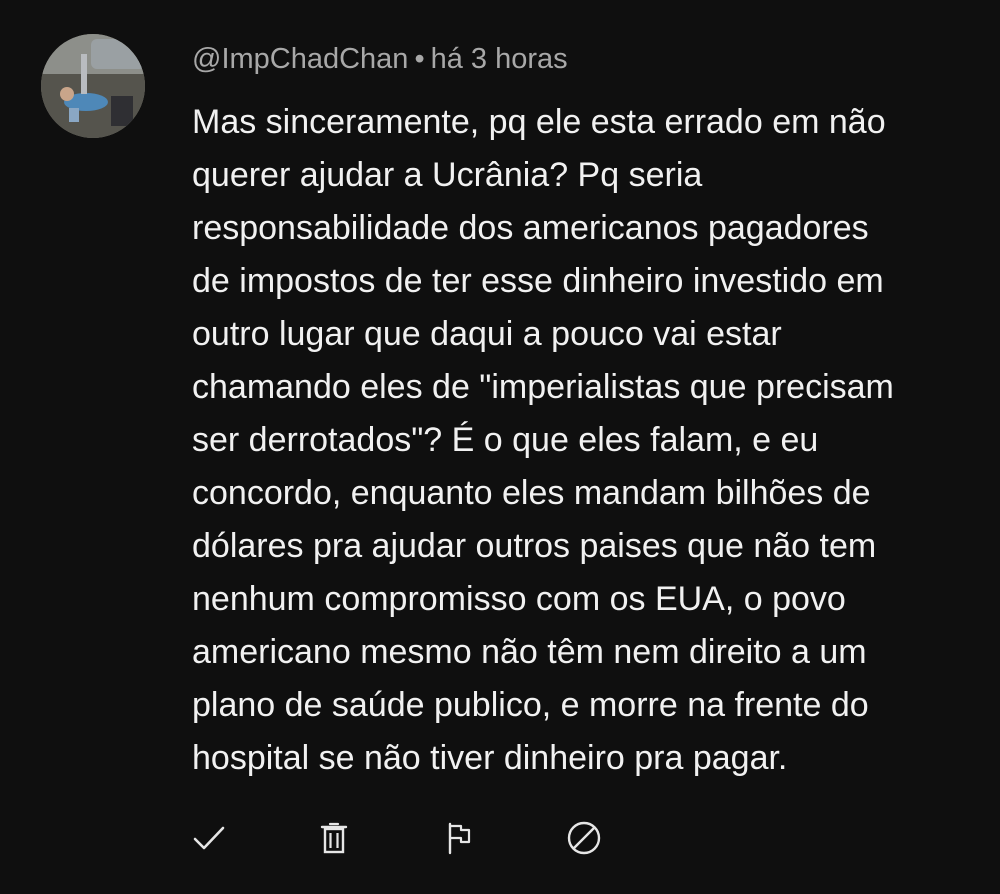 The width and height of the screenshot is (1000, 894). I want to click on author-name: @ImpChadChan, so click(300, 59).